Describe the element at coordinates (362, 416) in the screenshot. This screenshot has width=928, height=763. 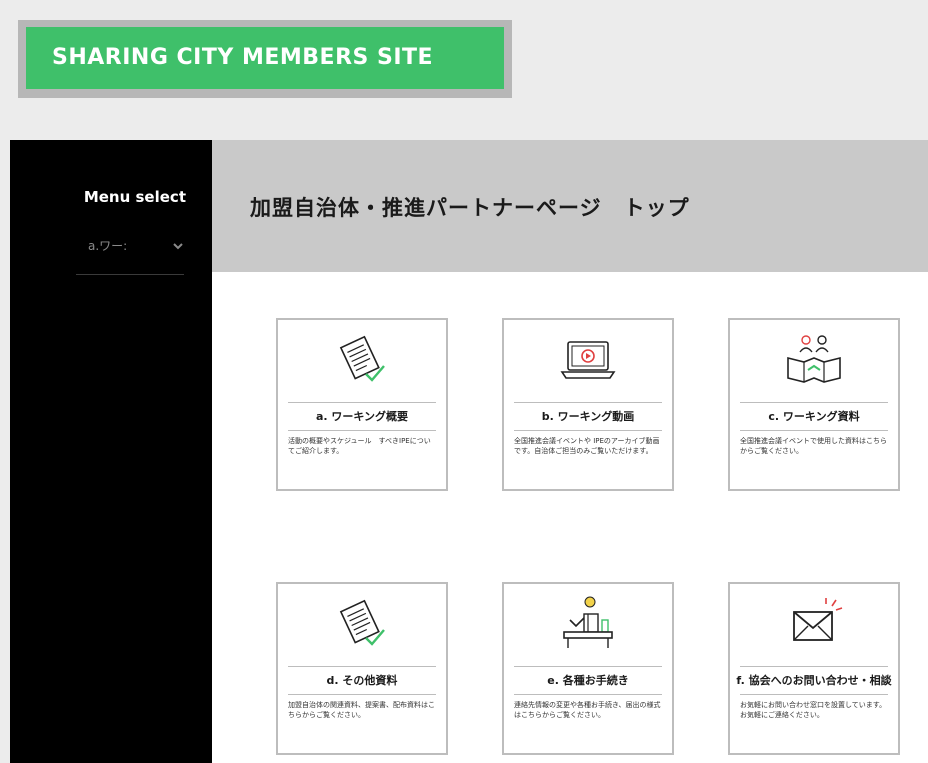
I see `card-label: a. ワーキング概要` at that location.